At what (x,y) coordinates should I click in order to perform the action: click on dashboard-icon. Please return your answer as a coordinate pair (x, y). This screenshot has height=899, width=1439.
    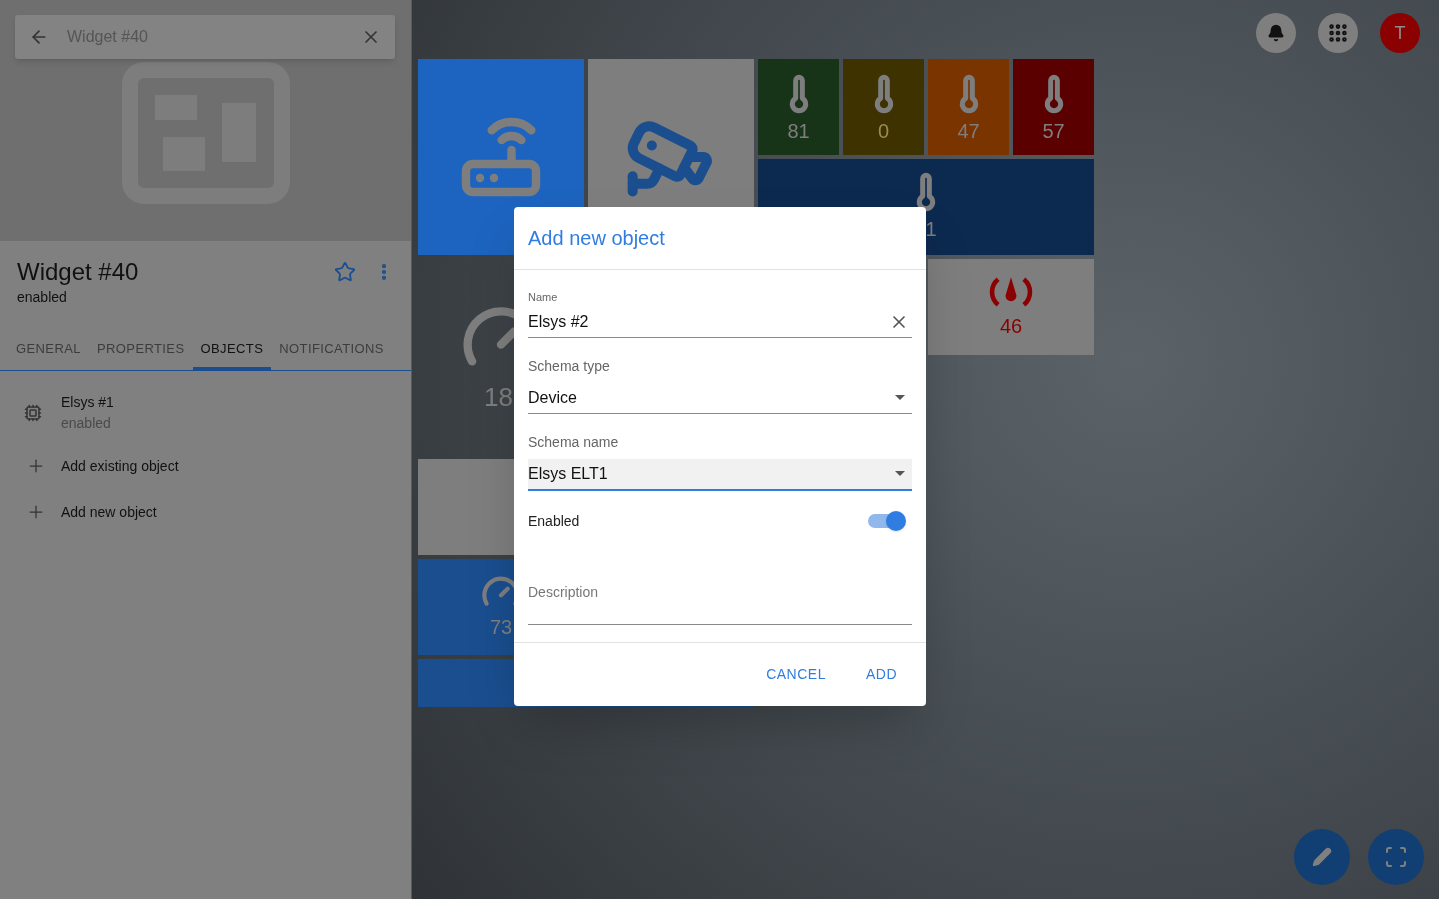
    Looking at the image, I should click on (205, 133).